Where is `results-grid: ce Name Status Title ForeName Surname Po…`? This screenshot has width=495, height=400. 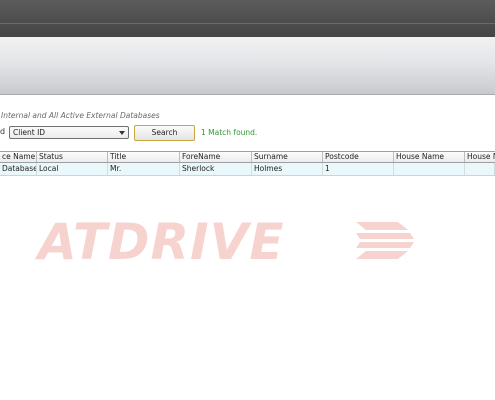
results-grid: ce Name Status Title ForeName Surname Po… is located at coordinates (247, 163).